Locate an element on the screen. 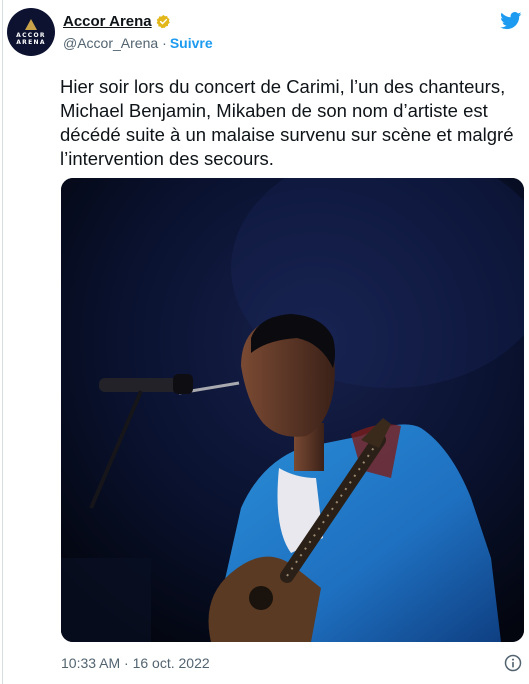 The width and height of the screenshot is (529, 684). thread-line is located at coordinates (2, 342).